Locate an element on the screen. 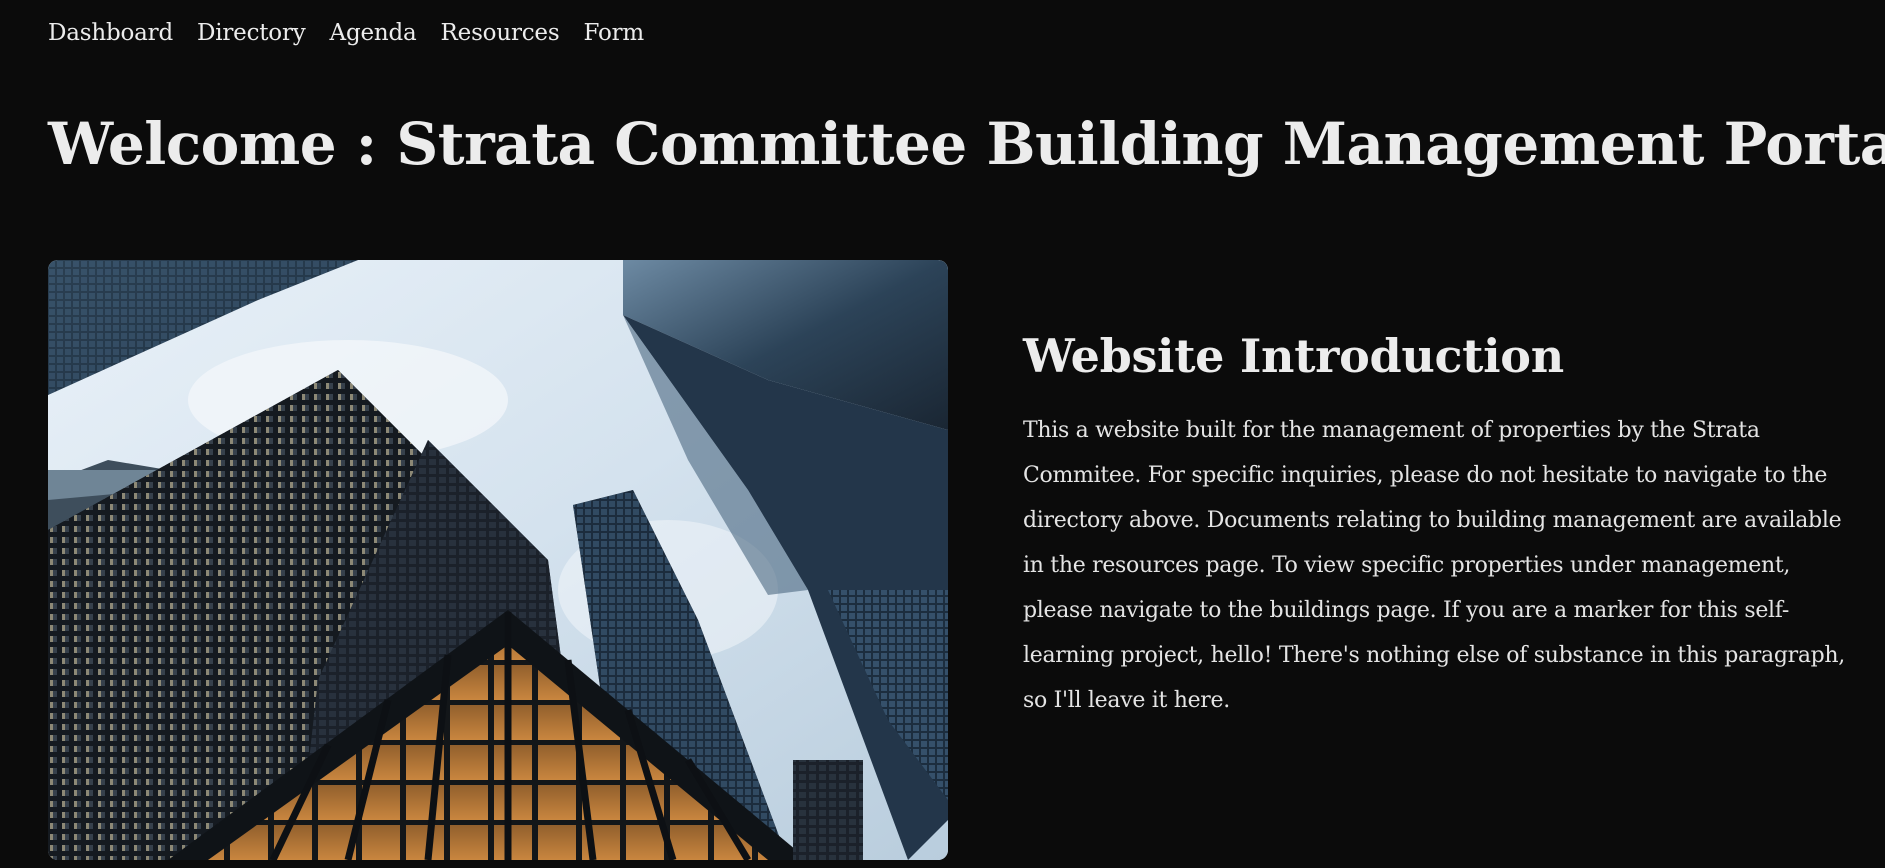 The width and height of the screenshot is (1885, 868). nav-resources-link: Resources is located at coordinates (500, 33).